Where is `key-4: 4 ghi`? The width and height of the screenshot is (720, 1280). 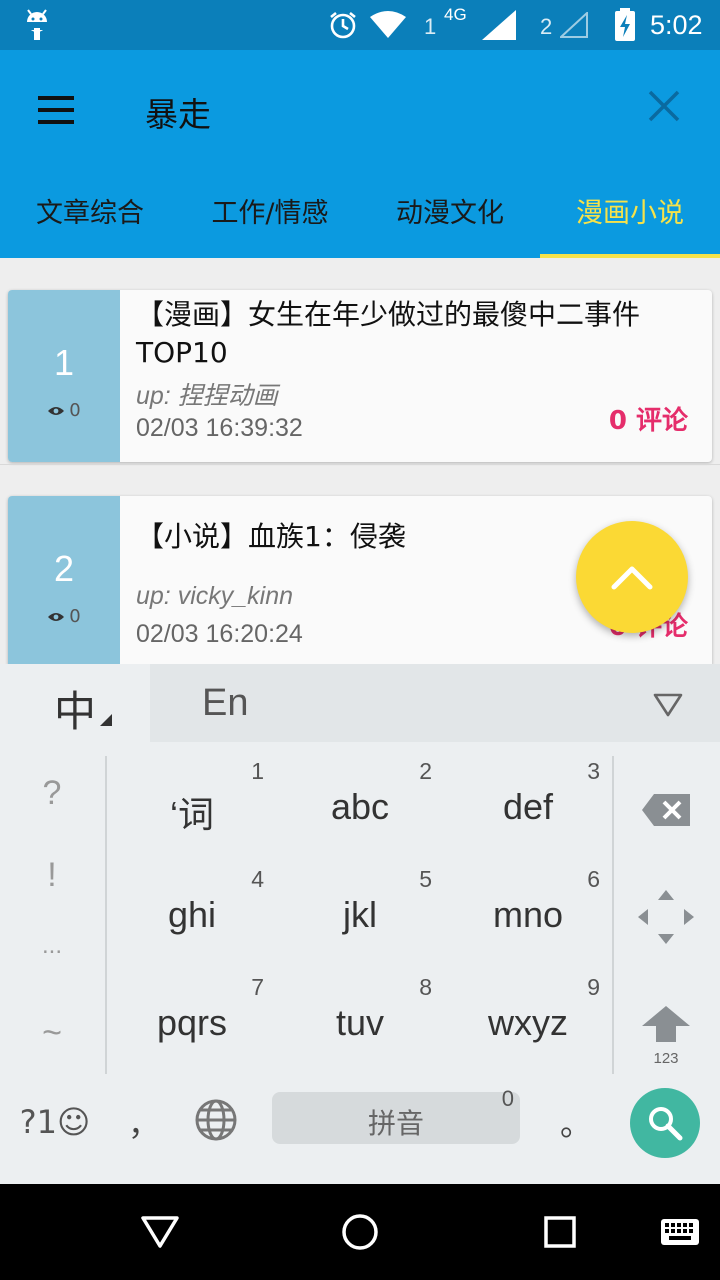
key-4: 4 ghi is located at coordinates (192, 914).